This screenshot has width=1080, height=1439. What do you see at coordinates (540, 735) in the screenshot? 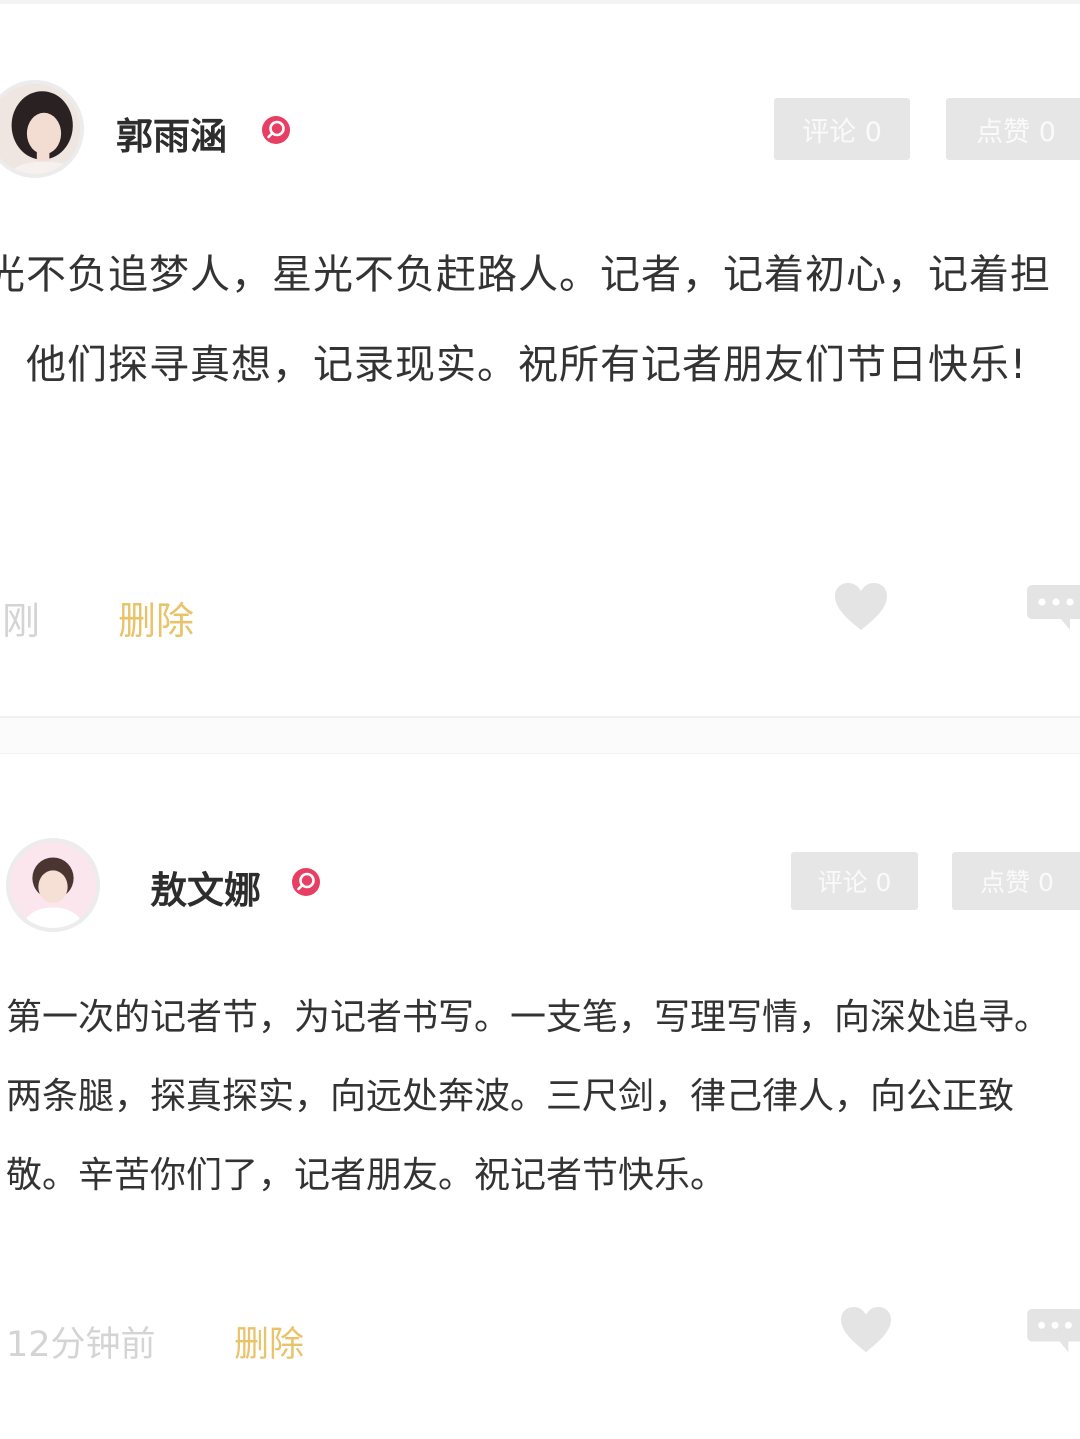
I see `post-divider` at bounding box center [540, 735].